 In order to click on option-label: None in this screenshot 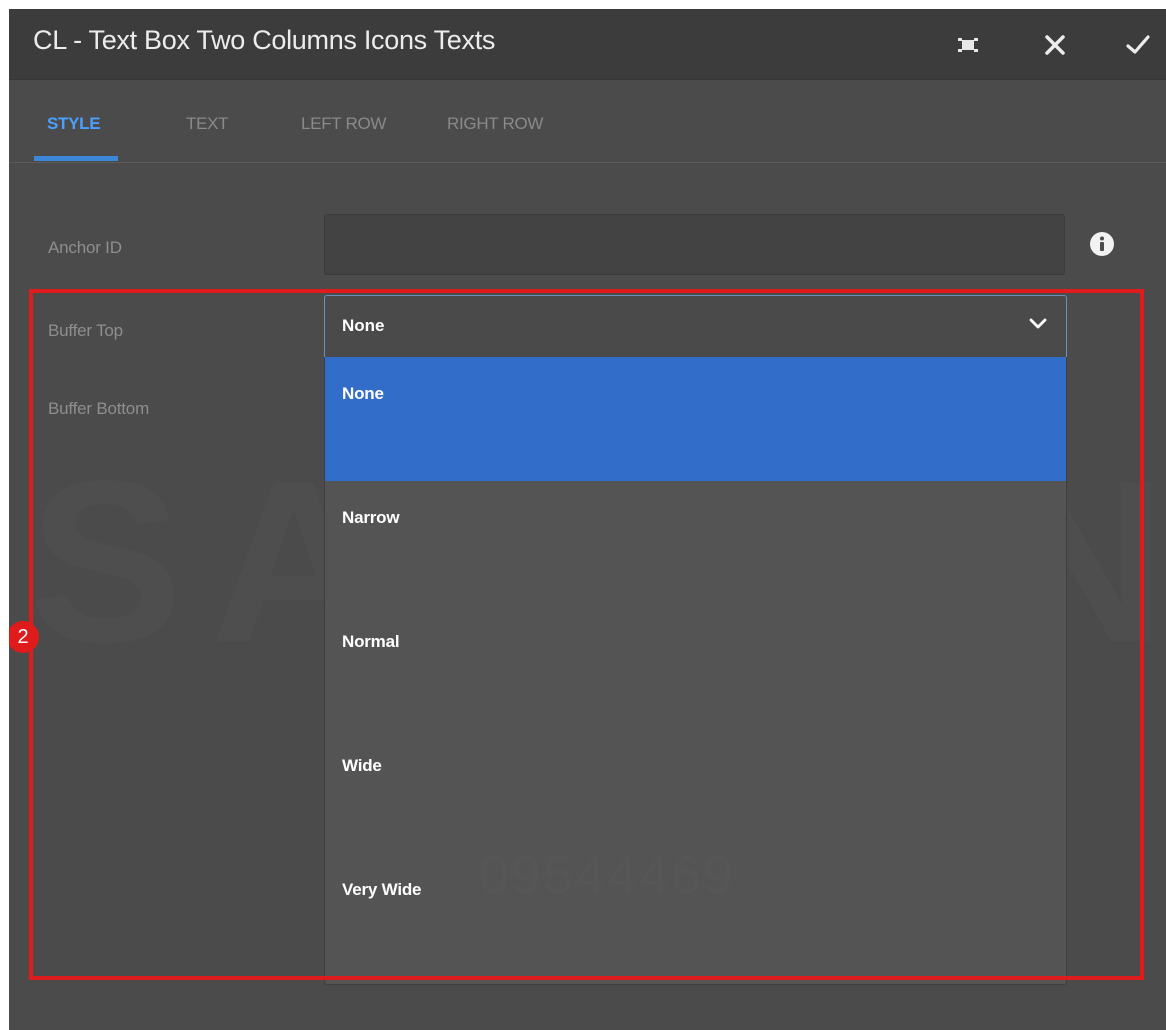, I will do `click(363, 393)`.